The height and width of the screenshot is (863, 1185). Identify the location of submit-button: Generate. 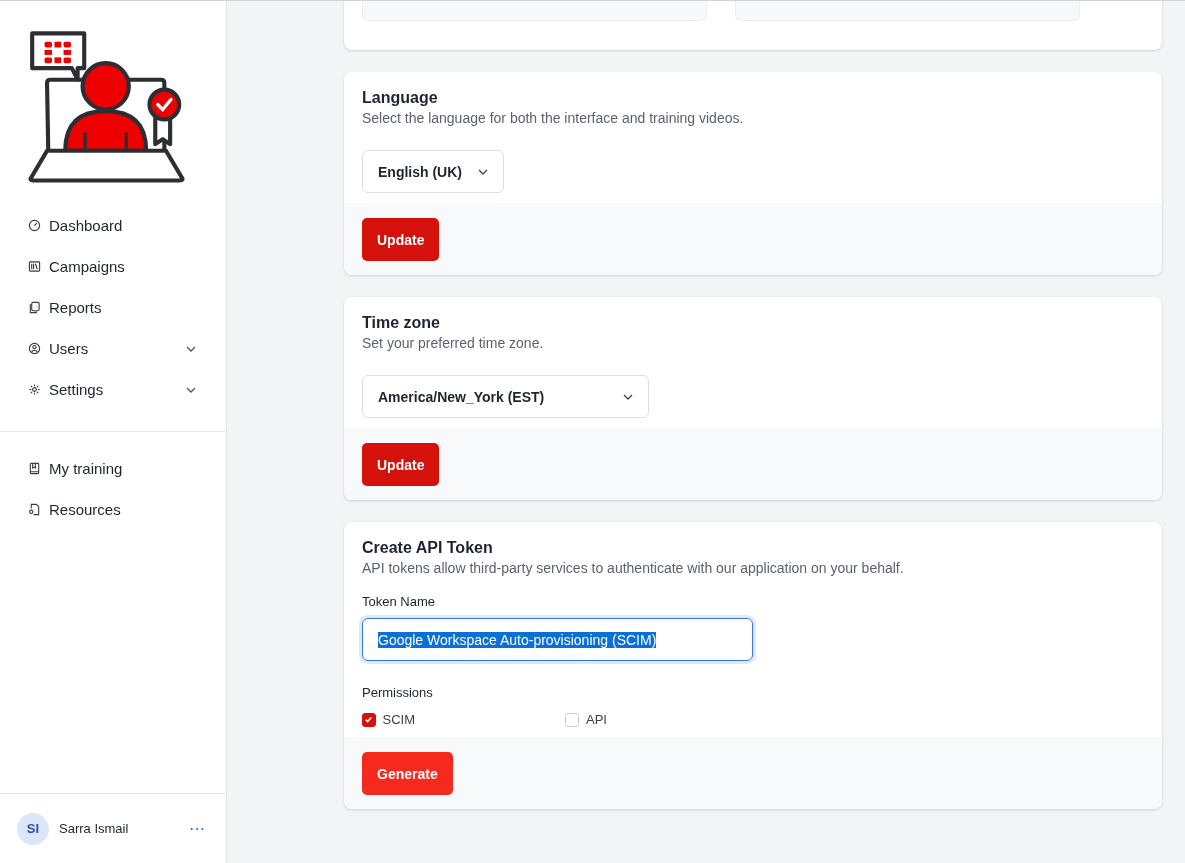
(407, 773).